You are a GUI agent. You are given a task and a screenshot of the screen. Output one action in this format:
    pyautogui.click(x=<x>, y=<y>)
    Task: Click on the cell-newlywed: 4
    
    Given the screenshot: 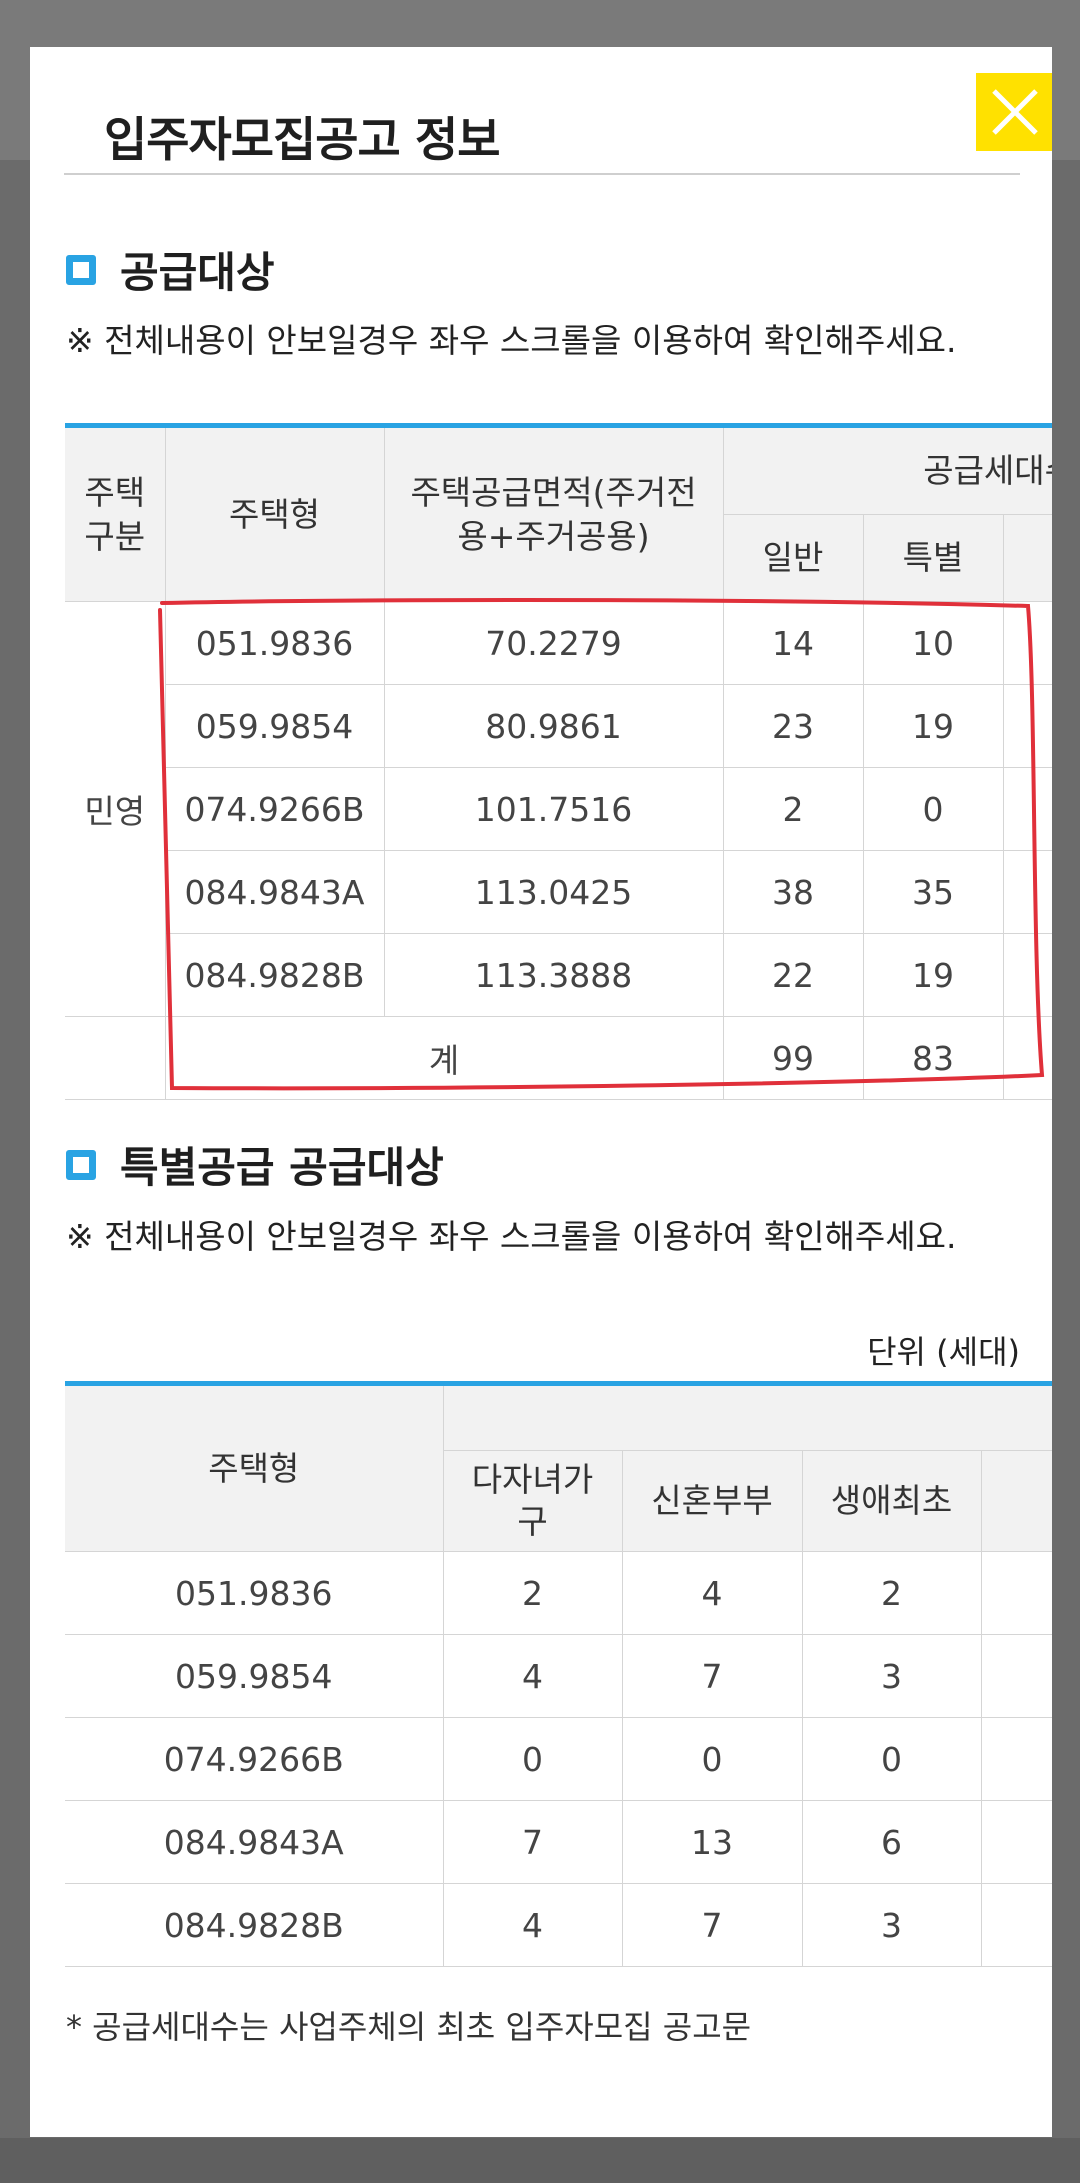 What is the action you would take?
    pyautogui.click(x=712, y=1593)
    